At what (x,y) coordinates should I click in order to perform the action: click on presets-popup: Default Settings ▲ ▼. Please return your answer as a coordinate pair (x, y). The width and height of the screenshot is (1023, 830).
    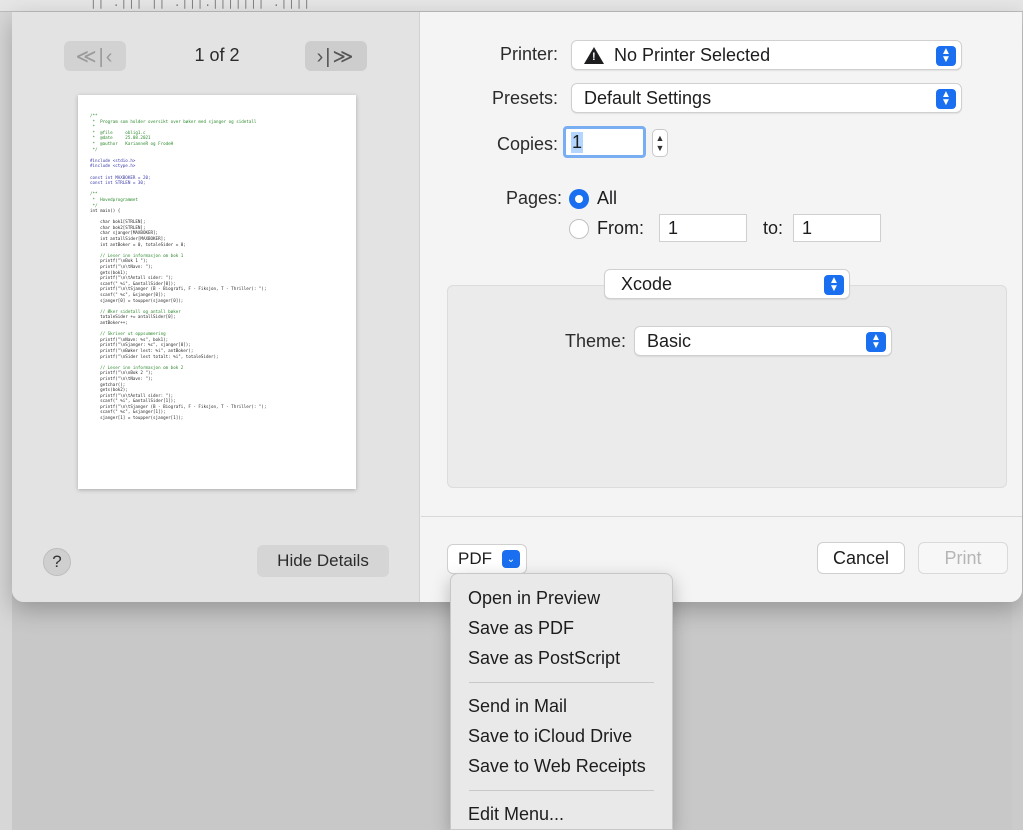
    Looking at the image, I should click on (766, 98).